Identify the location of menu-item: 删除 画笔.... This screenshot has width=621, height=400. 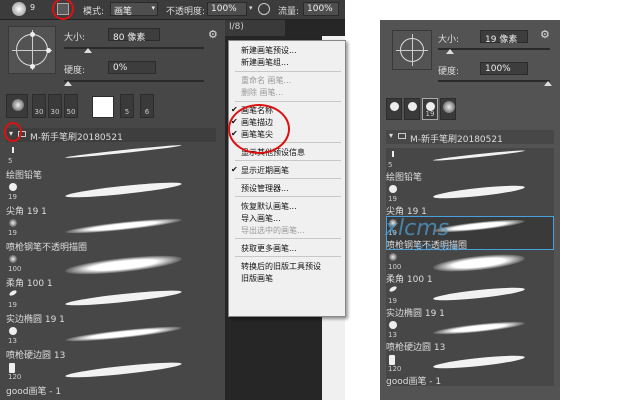
(287, 93).